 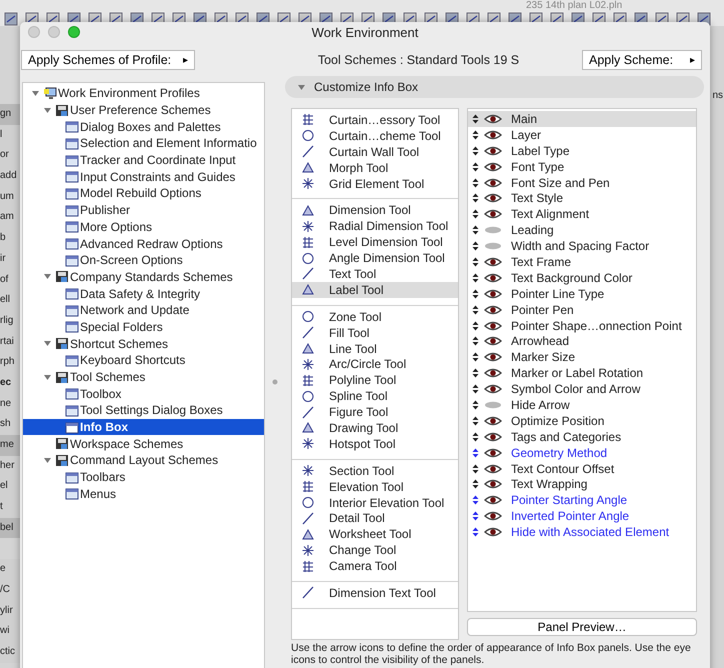 What do you see at coordinates (375, 364) in the screenshot?
I see `tool-item: Arc/Circle Tool` at bounding box center [375, 364].